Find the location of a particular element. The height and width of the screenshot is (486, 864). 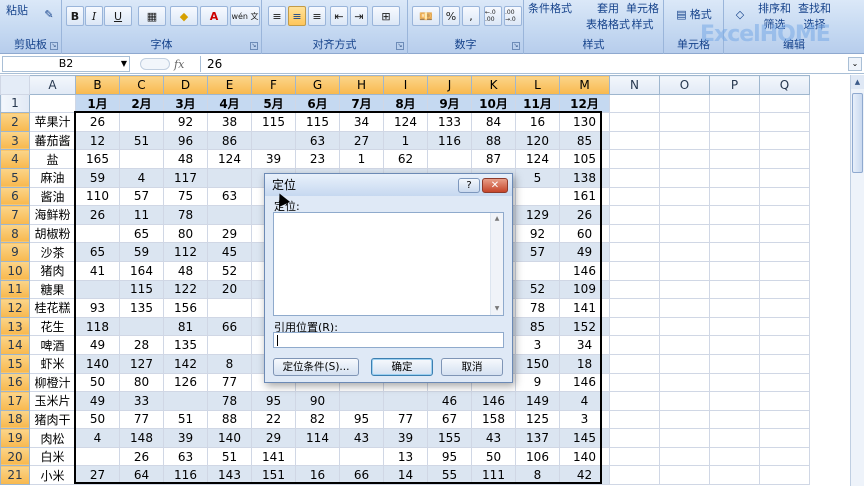

column-header: F is located at coordinates (273, 85).